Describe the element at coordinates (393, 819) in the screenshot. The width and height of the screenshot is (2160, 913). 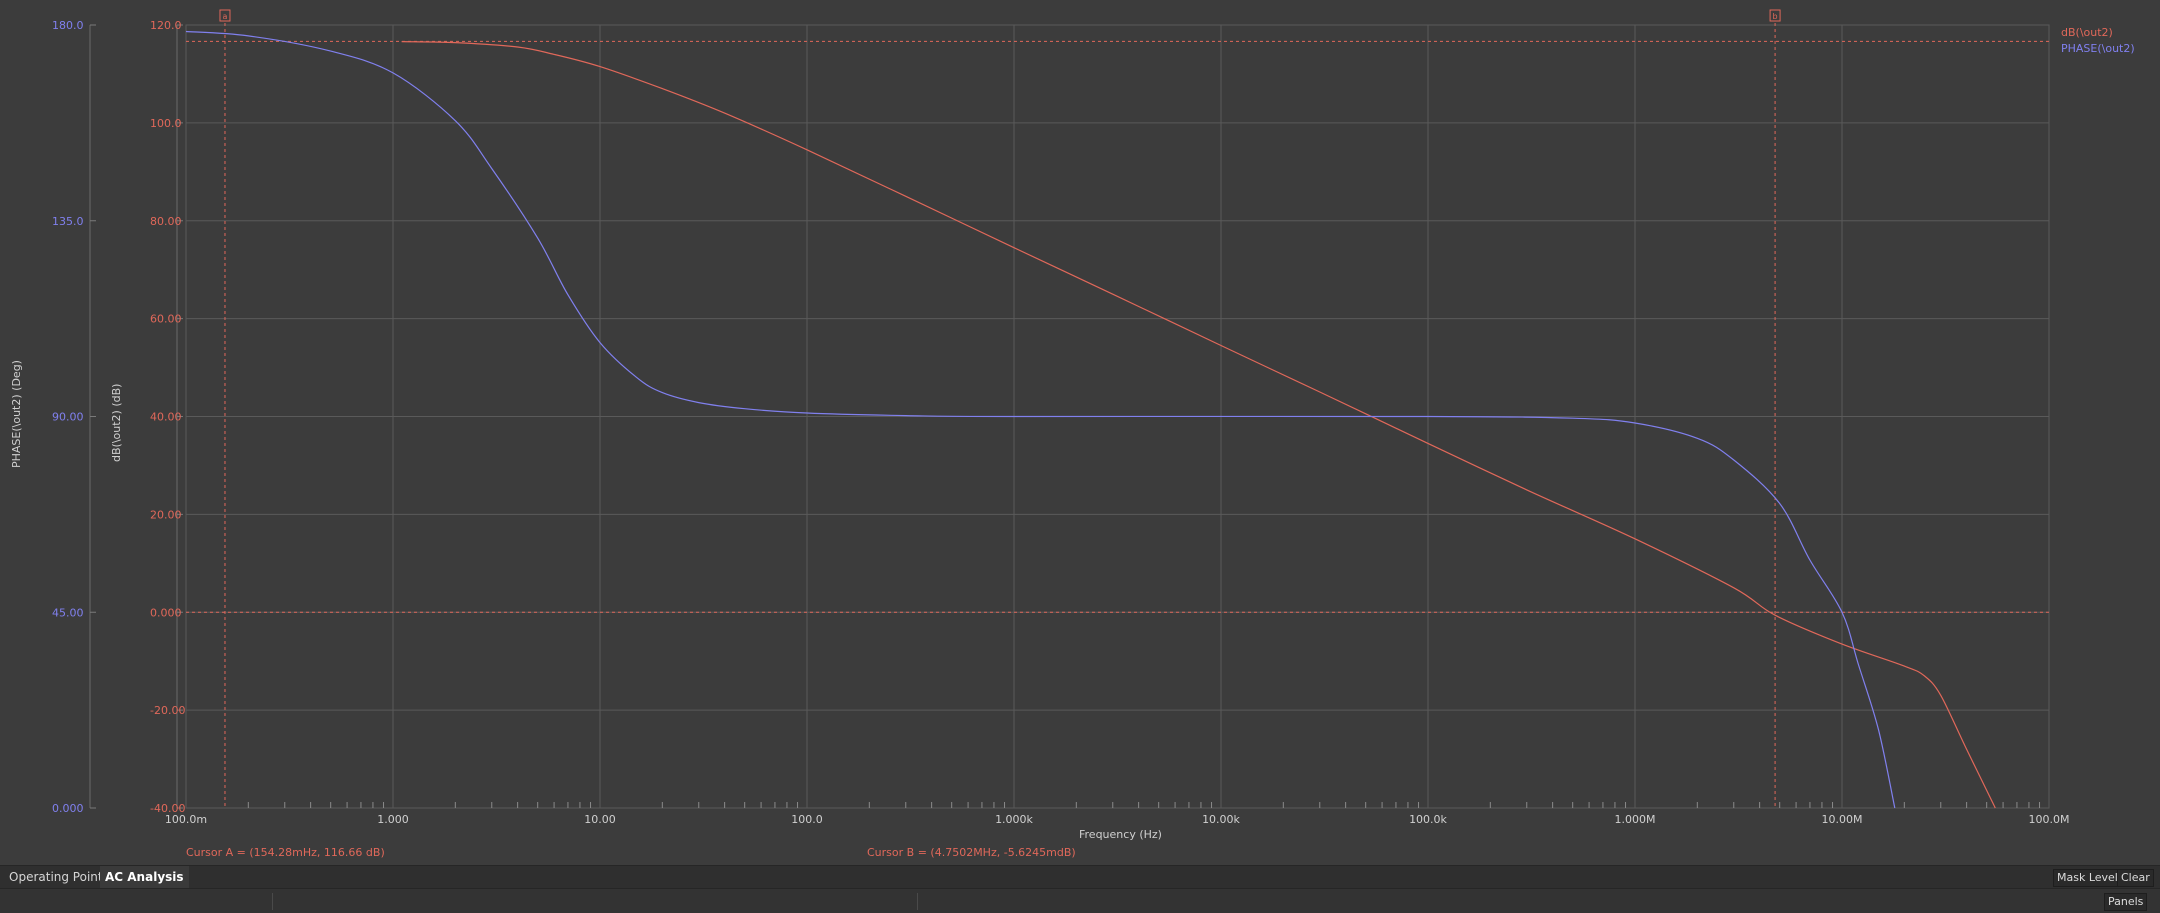
I see `x-tick-label: 1.000` at that location.